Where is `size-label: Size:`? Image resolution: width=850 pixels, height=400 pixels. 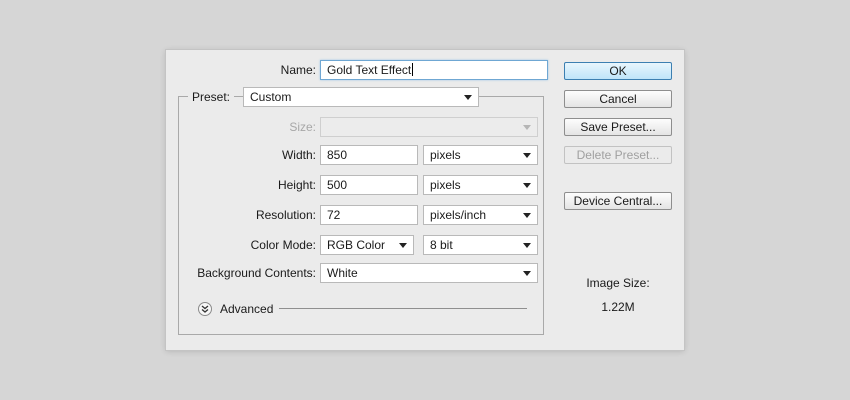
size-label: Size: is located at coordinates (302, 127).